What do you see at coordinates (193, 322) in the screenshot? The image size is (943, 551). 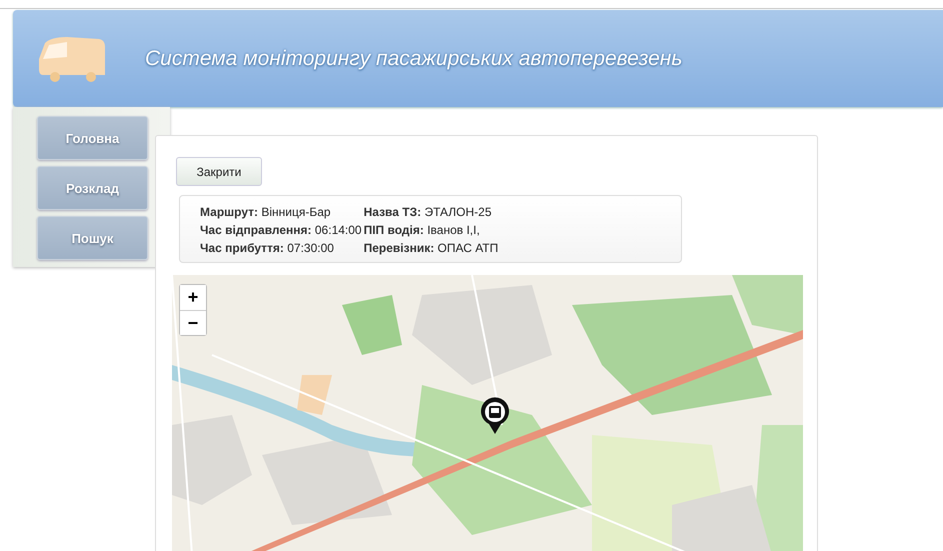 I see `zoom-out-button: −` at bounding box center [193, 322].